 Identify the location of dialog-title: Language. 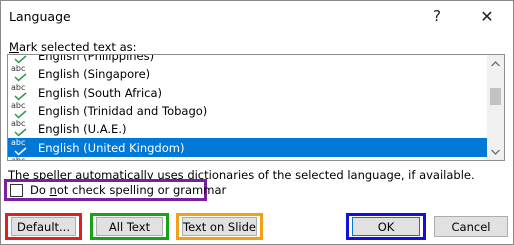
(40, 16).